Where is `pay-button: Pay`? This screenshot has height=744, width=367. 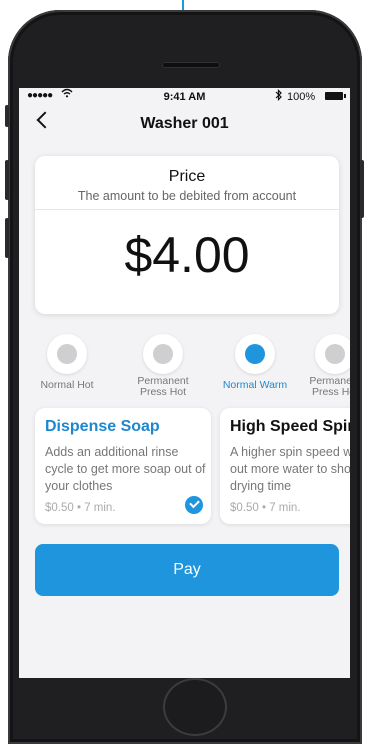 pay-button: Pay is located at coordinates (187, 570).